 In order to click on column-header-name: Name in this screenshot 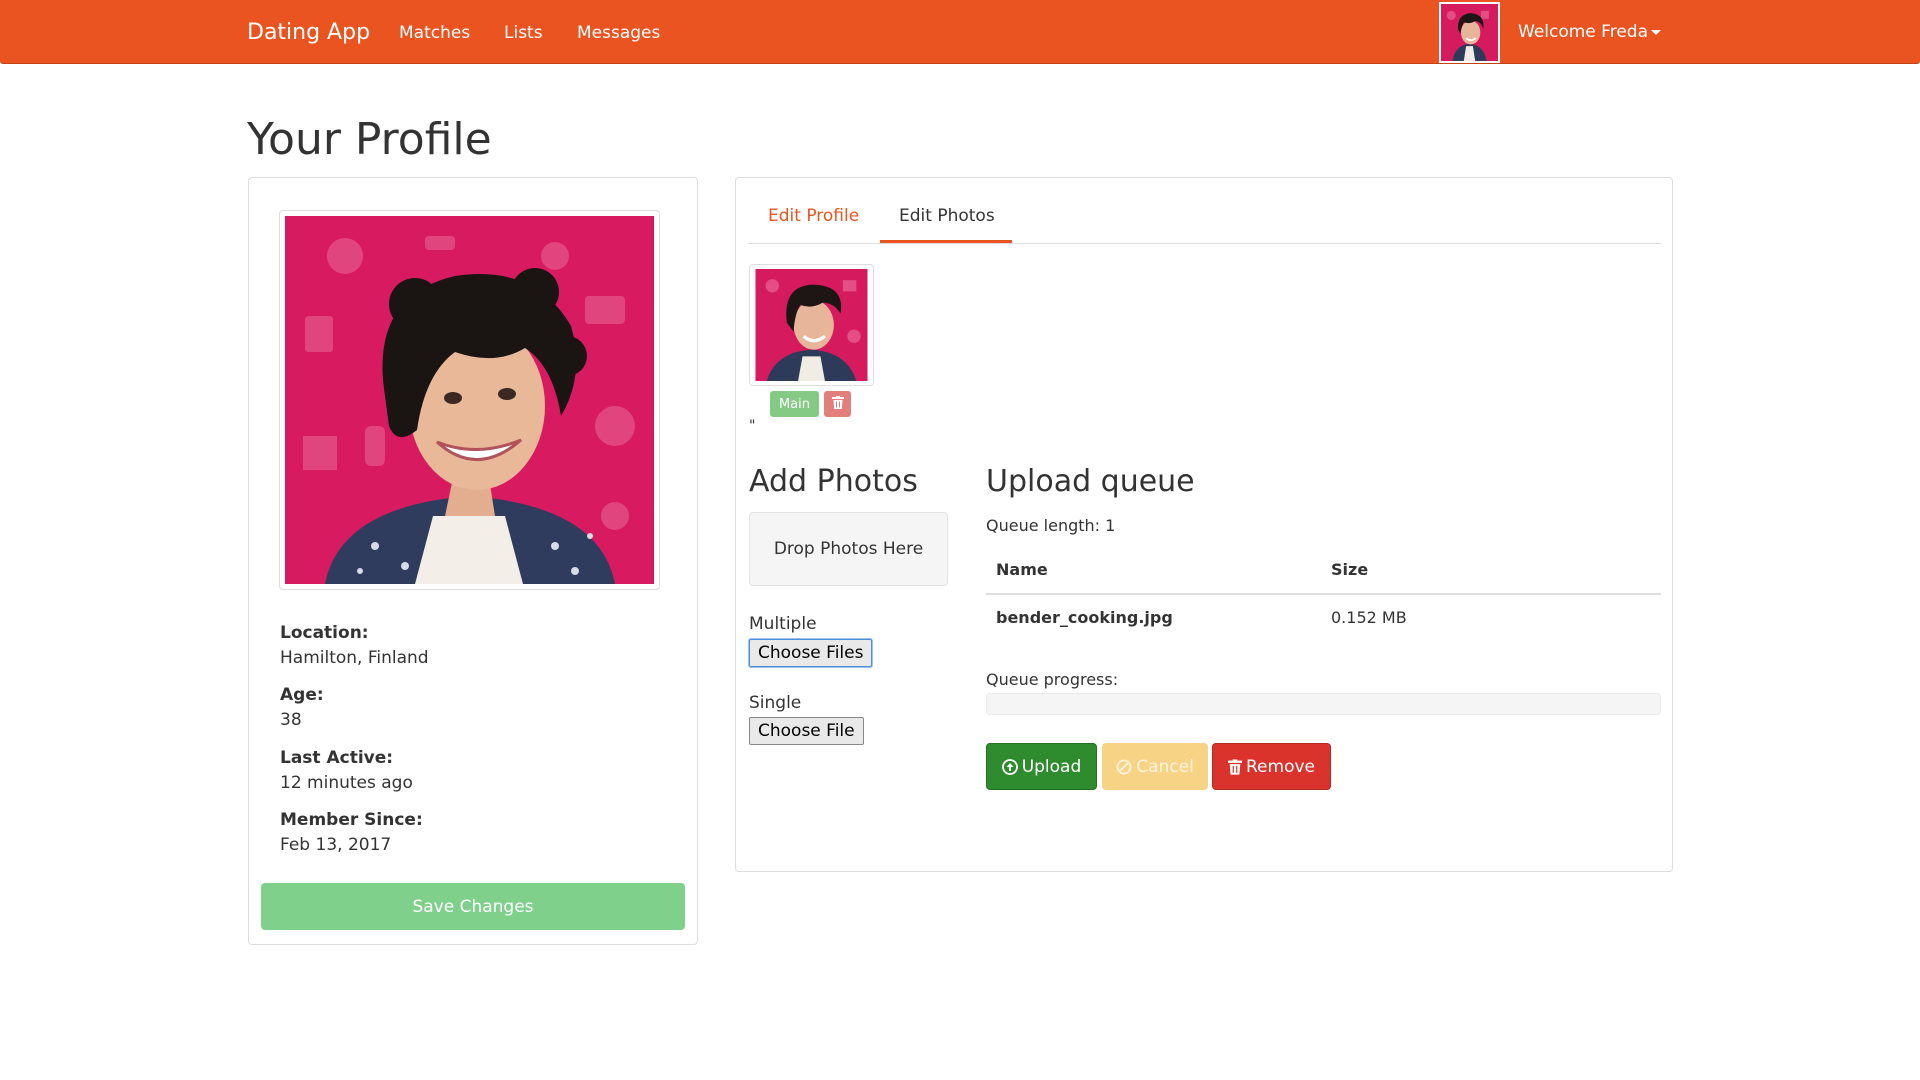, I will do `click(1022, 569)`.